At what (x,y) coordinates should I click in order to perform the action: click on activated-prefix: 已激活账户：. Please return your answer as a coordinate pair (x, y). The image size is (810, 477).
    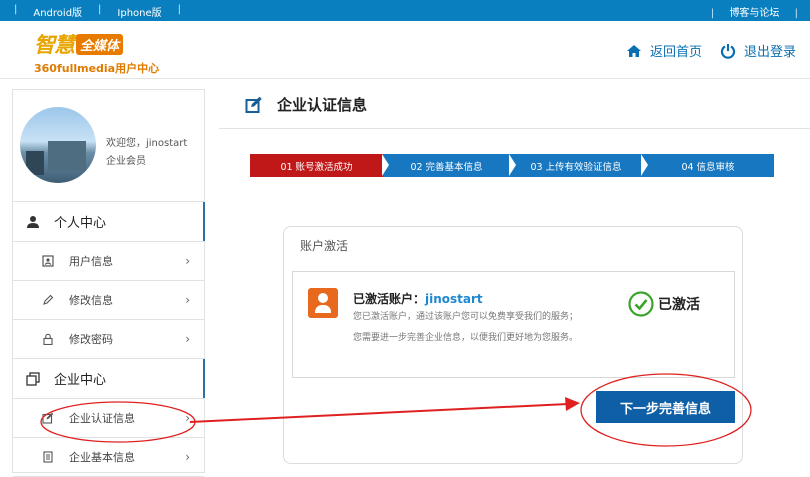
    Looking at the image, I should click on (389, 299).